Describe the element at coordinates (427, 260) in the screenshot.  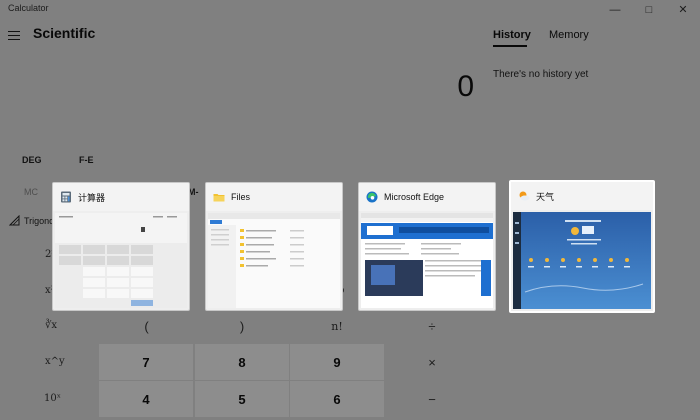
I see `edge-thumbnail` at that location.